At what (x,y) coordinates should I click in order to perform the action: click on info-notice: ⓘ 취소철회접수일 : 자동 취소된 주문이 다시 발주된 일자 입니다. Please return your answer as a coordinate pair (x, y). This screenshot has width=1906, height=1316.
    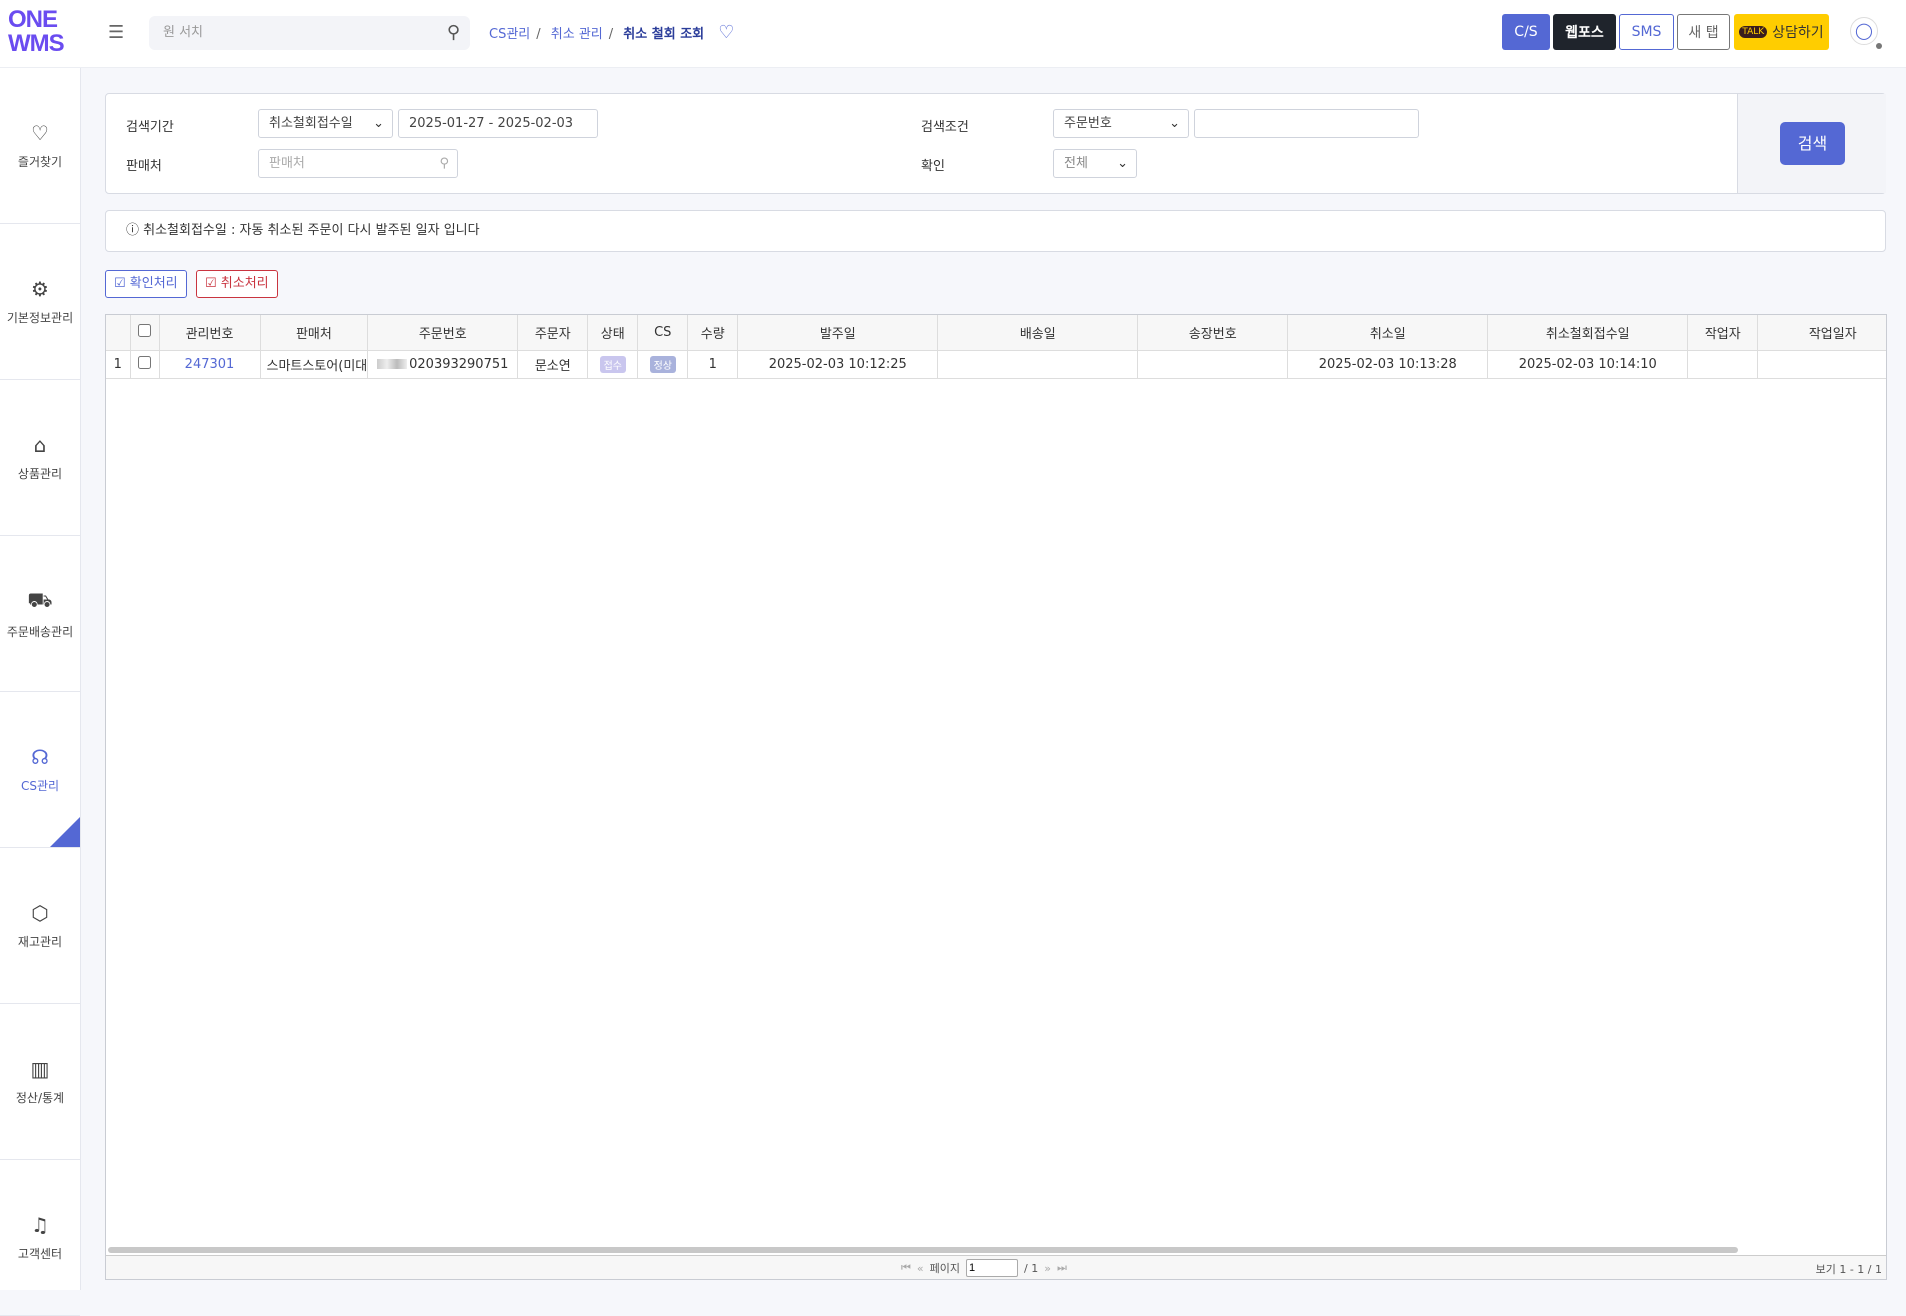
    Looking at the image, I should click on (995, 231).